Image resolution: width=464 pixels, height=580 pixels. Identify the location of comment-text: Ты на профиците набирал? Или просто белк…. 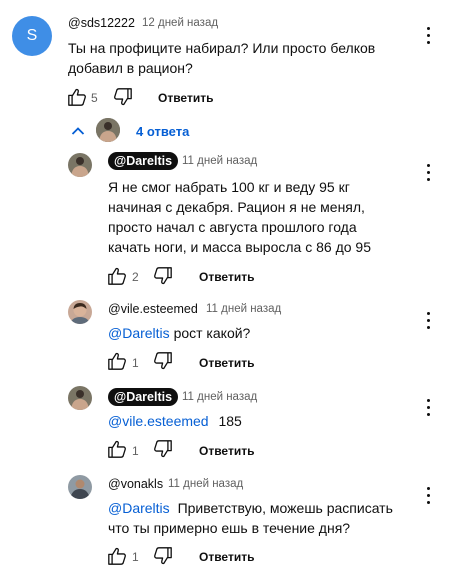
(222, 58).